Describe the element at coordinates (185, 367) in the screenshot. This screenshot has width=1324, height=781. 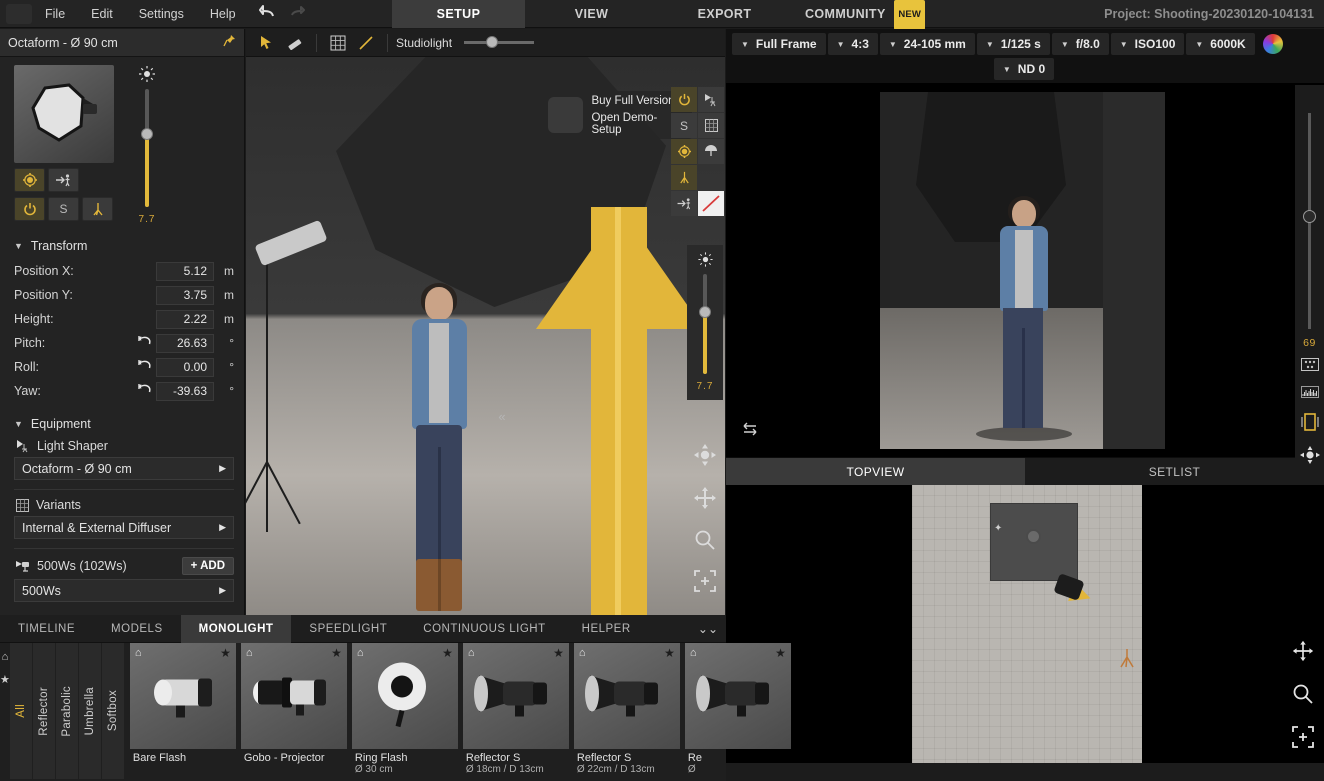
I see `transform-value-input: 0.00` at that location.